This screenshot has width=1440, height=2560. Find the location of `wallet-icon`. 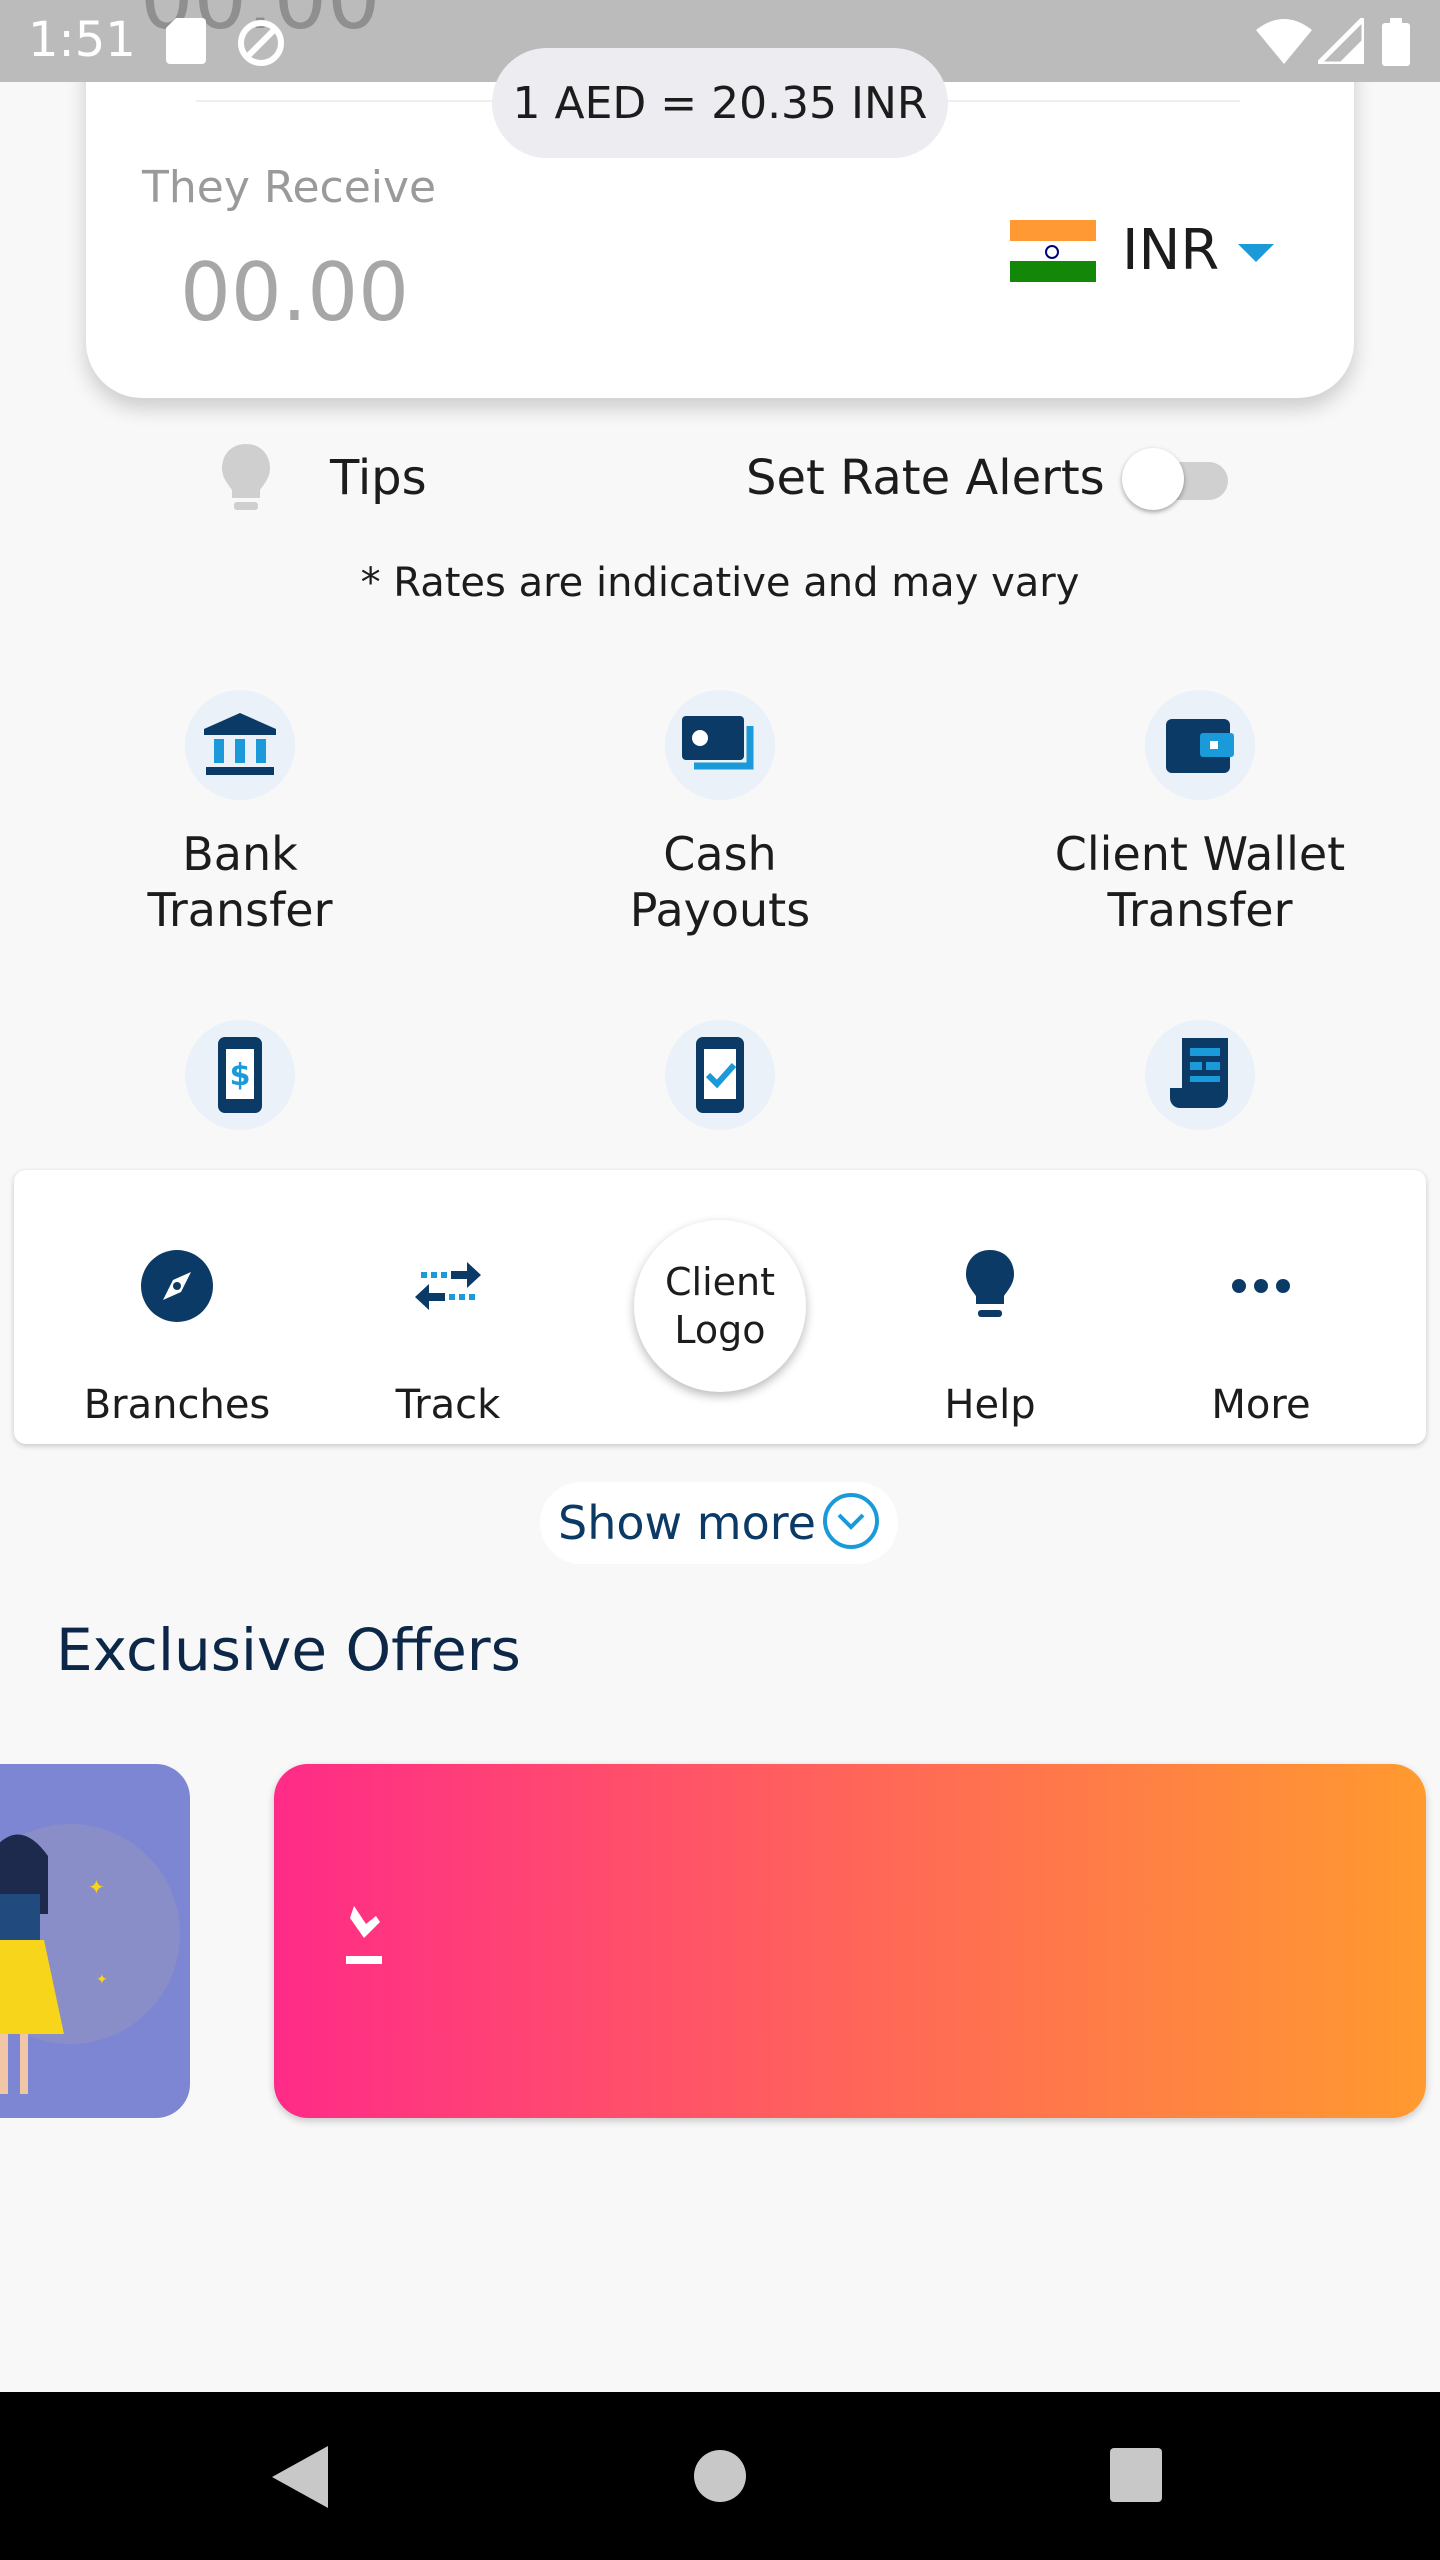

wallet-icon is located at coordinates (1200, 745).